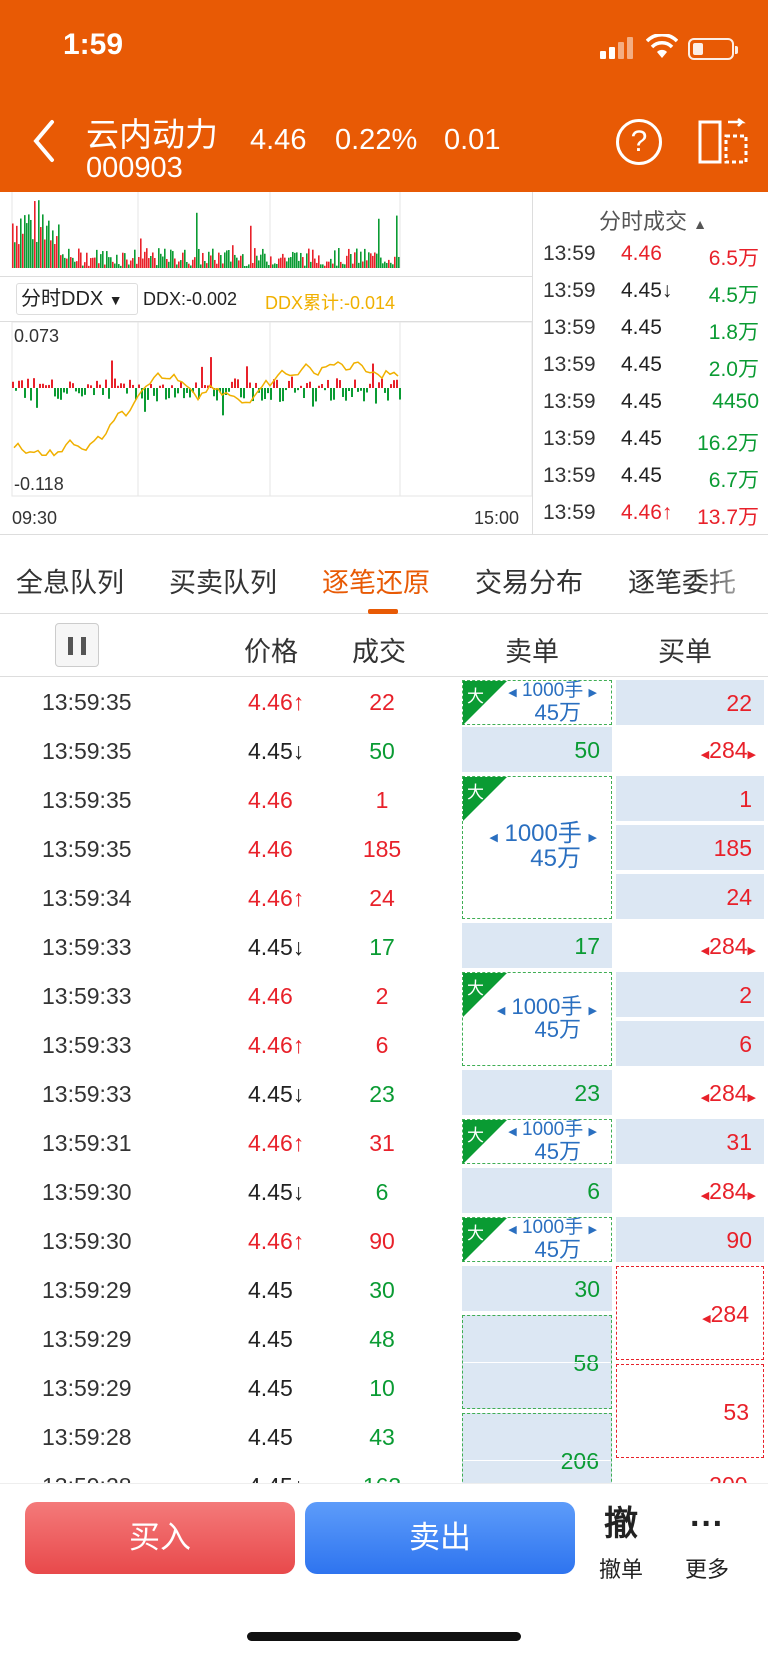 This screenshot has height=1663, width=768. Describe the element at coordinates (77, 299) in the screenshot. I see `indicator-select: 分时DDX ▼` at that location.